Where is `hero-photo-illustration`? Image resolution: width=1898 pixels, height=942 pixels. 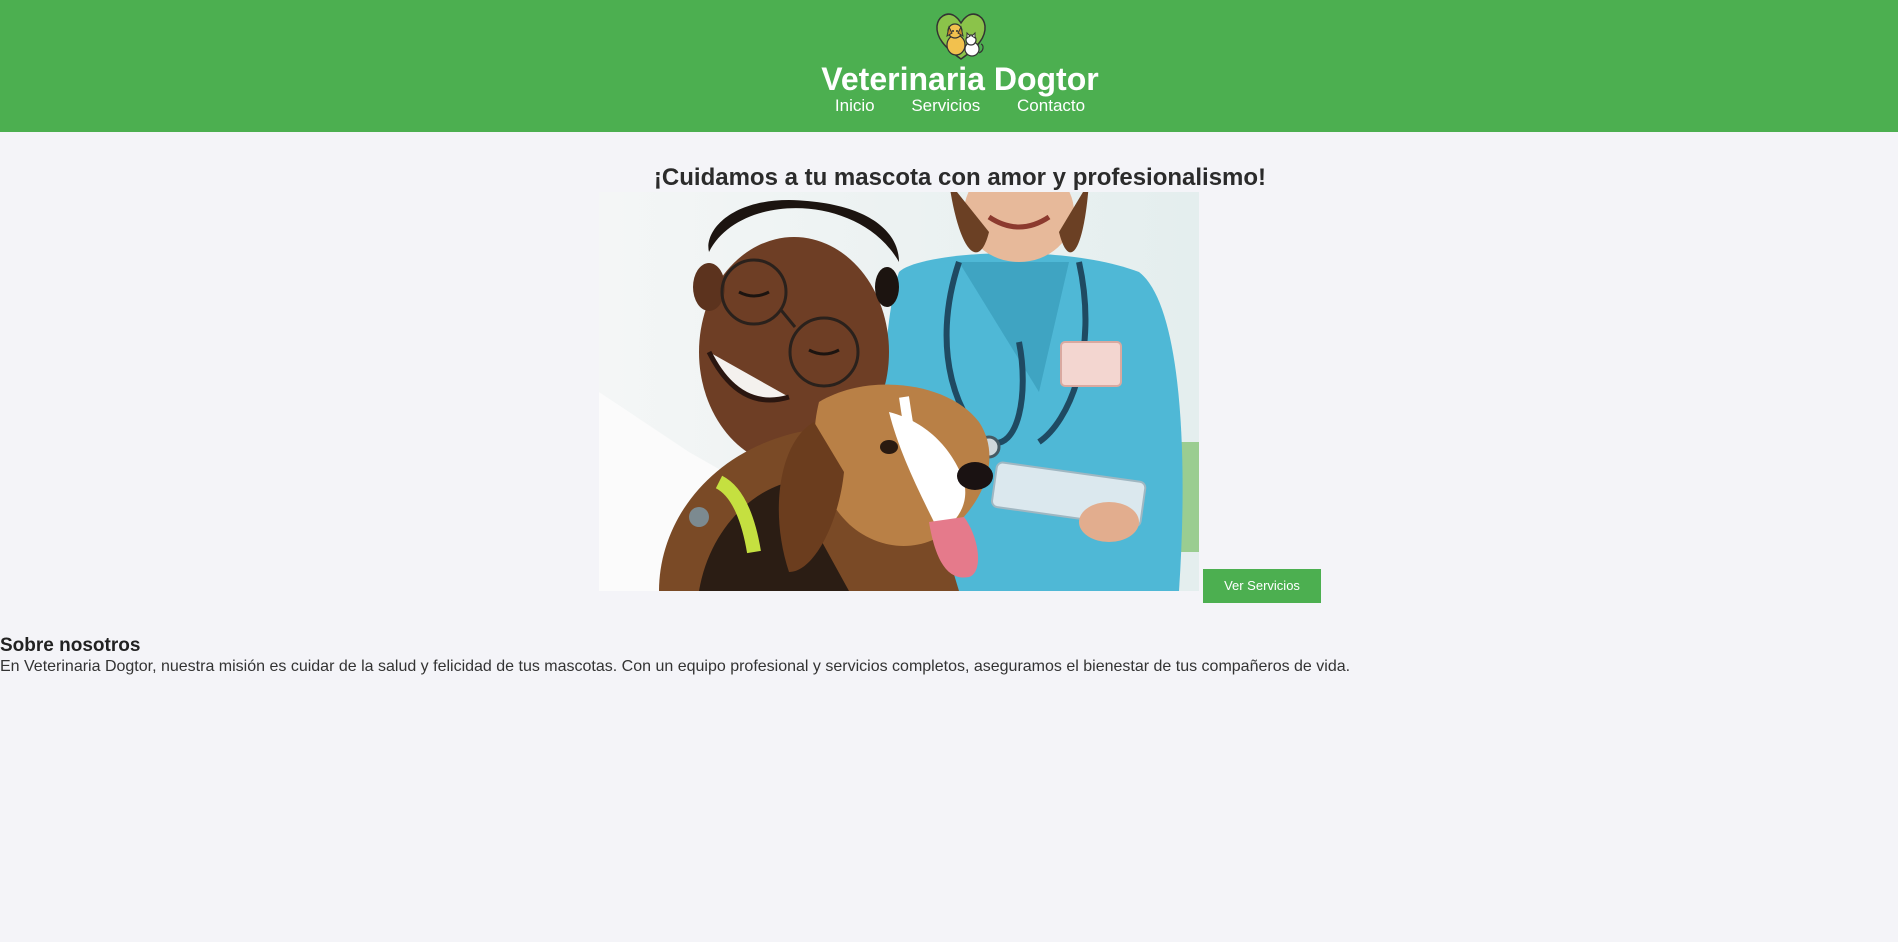
hero-photo-illustration is located at coordinates (899, 391).